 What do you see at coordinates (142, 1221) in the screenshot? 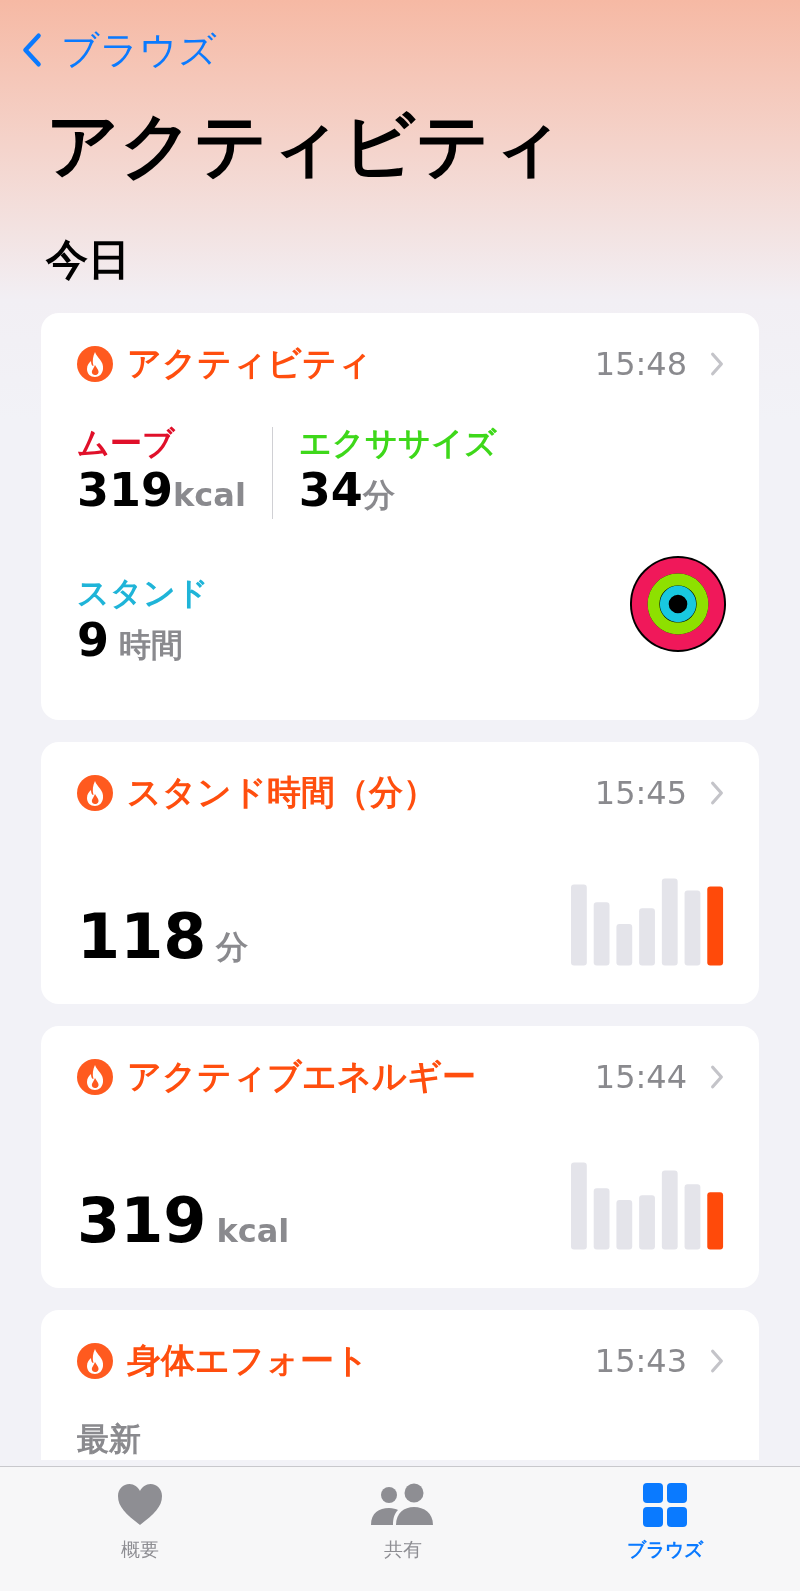
I see `card-value: 319` at bounding box center [142, 1221].